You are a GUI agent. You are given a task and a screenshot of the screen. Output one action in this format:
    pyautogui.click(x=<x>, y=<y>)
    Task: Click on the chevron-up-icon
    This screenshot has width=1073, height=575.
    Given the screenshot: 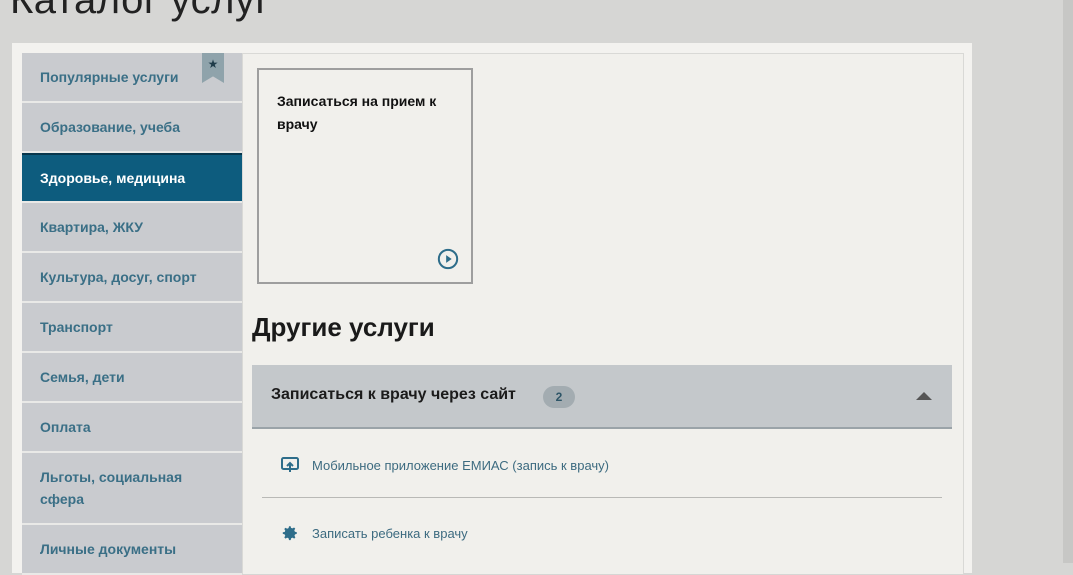 What is the action you would take?
    pyautogui.click(x=924, y=396)
    